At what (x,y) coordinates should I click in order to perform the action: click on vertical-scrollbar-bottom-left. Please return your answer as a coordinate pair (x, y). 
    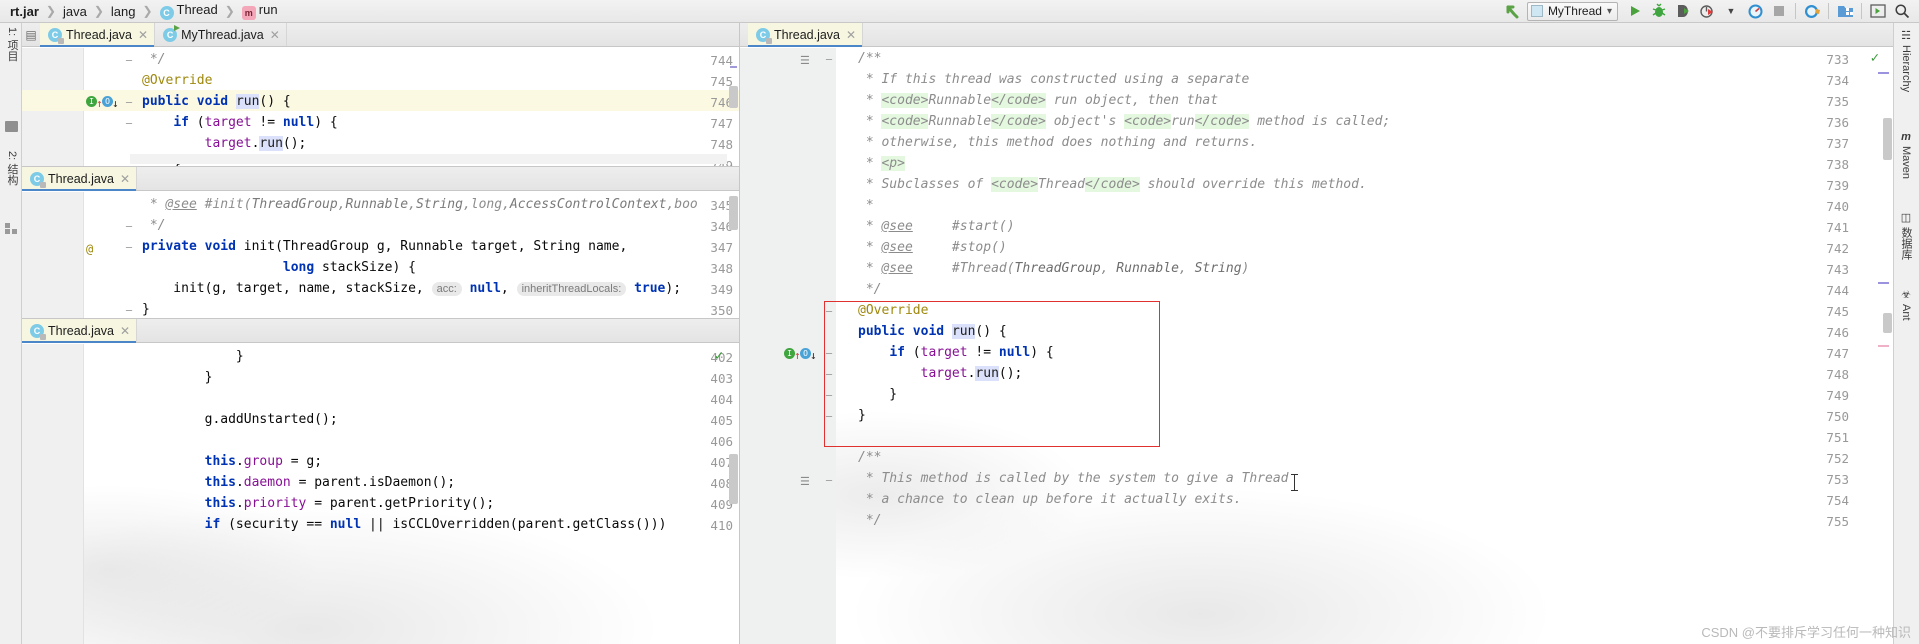
    Looking at the image, I should click on (733, 494).